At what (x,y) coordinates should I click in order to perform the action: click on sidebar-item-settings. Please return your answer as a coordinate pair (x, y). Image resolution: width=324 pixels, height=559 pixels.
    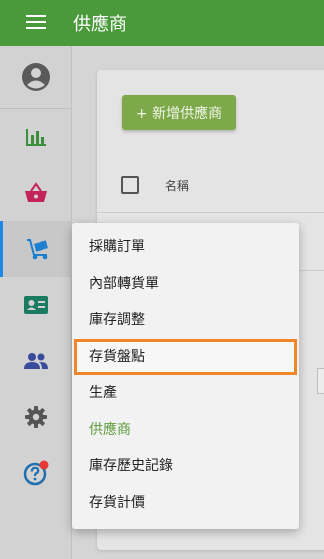
    Looking at the image, I should click on (36, 417).